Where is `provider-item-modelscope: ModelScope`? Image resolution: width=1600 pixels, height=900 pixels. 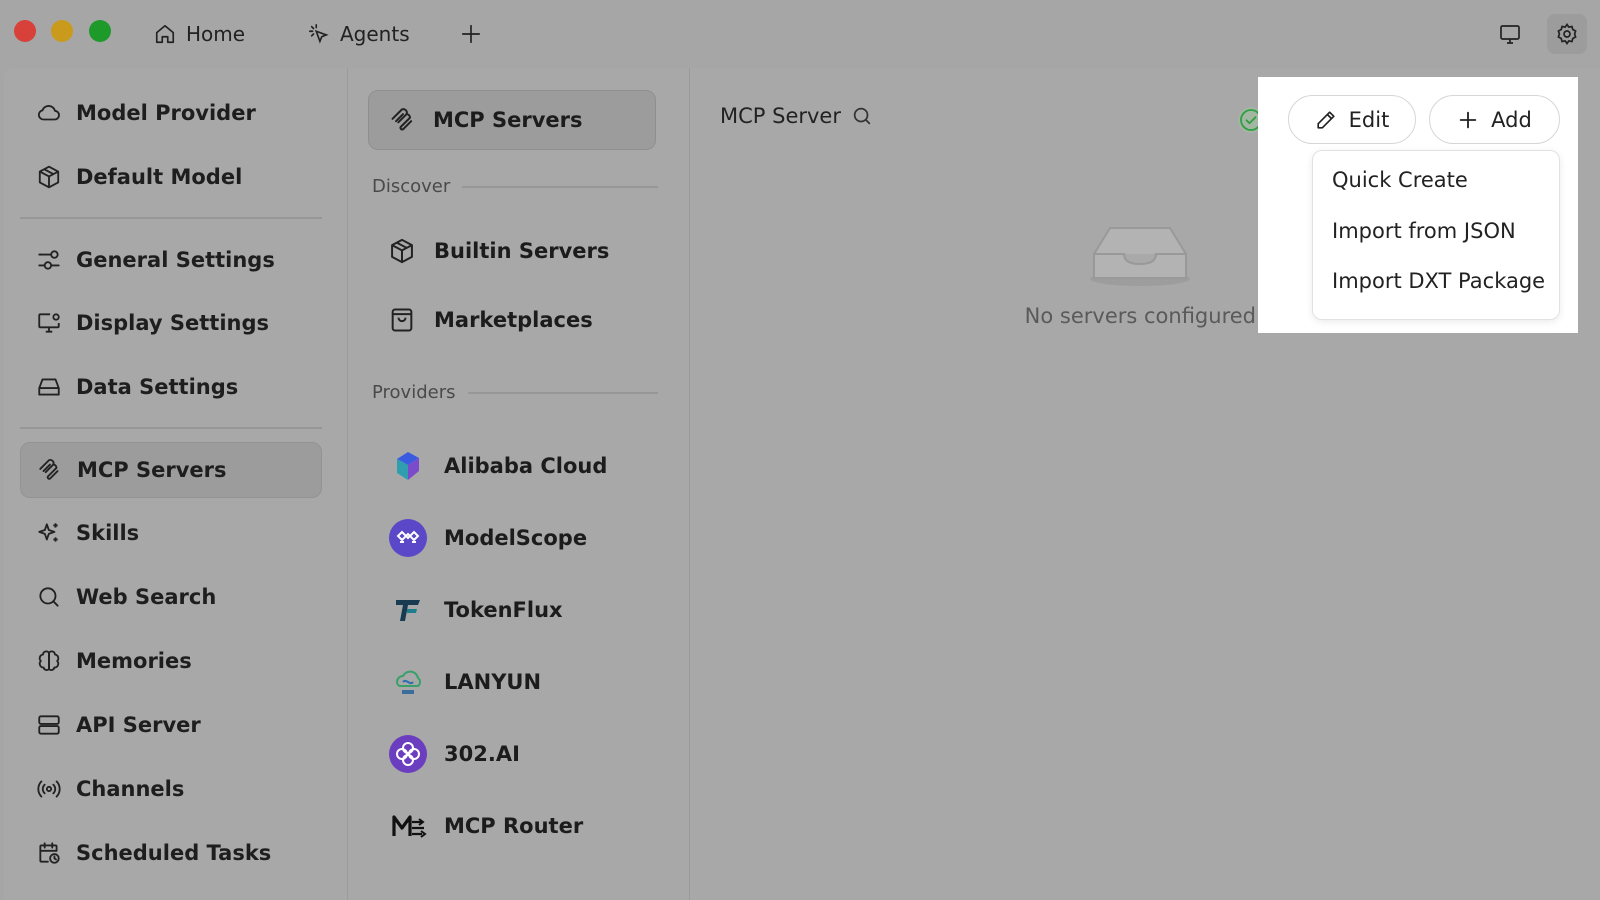
provider-item-modelscope: ModelScope is located at coordinates (487, 538).